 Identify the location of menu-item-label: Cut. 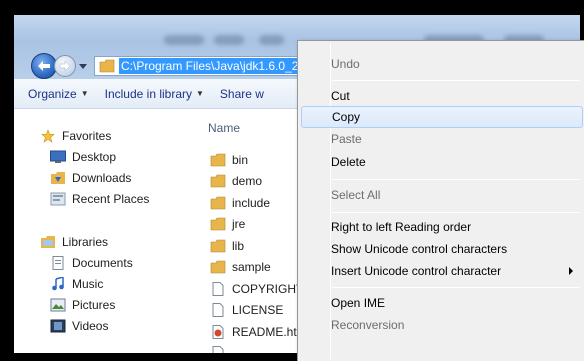
(340, 96).